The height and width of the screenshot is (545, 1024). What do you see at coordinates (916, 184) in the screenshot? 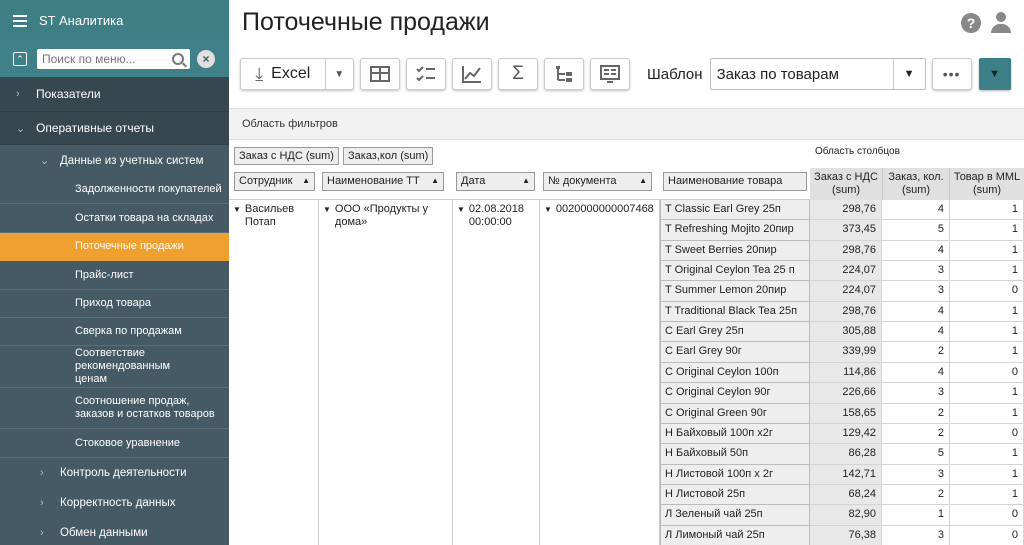
I see `column-header-order-qty: Заказ, кол. (sum)` at bounding box center [916, 184].